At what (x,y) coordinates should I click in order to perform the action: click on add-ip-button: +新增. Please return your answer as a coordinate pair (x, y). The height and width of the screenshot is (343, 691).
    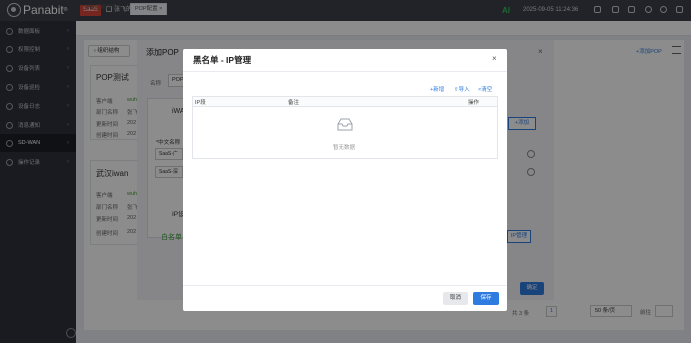
    Looking at the image, I should click on (437, 89).